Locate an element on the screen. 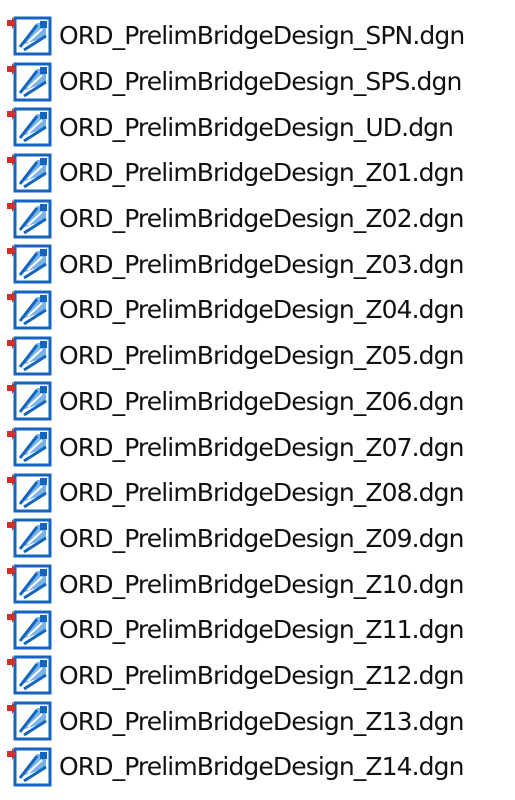 Image resolution: width=515 pixels, height=800 pixels. file-list-item: ORD_PrelimBridgeDesign_Z05.dgn is located at coordinates (257, 356).